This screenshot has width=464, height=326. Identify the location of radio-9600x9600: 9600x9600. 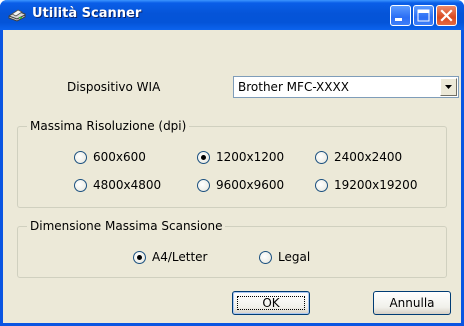
(247, 186).